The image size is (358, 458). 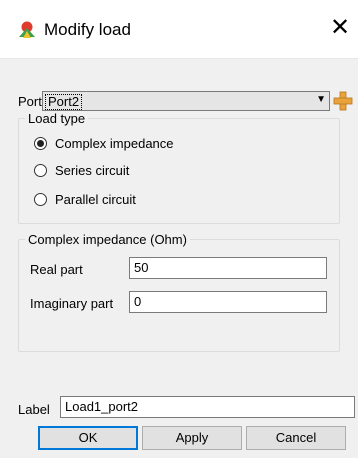 What do you see at coordinates (30, 101) in the screenshot?
I see `port-label: Port` at bounding box center [30, 101].